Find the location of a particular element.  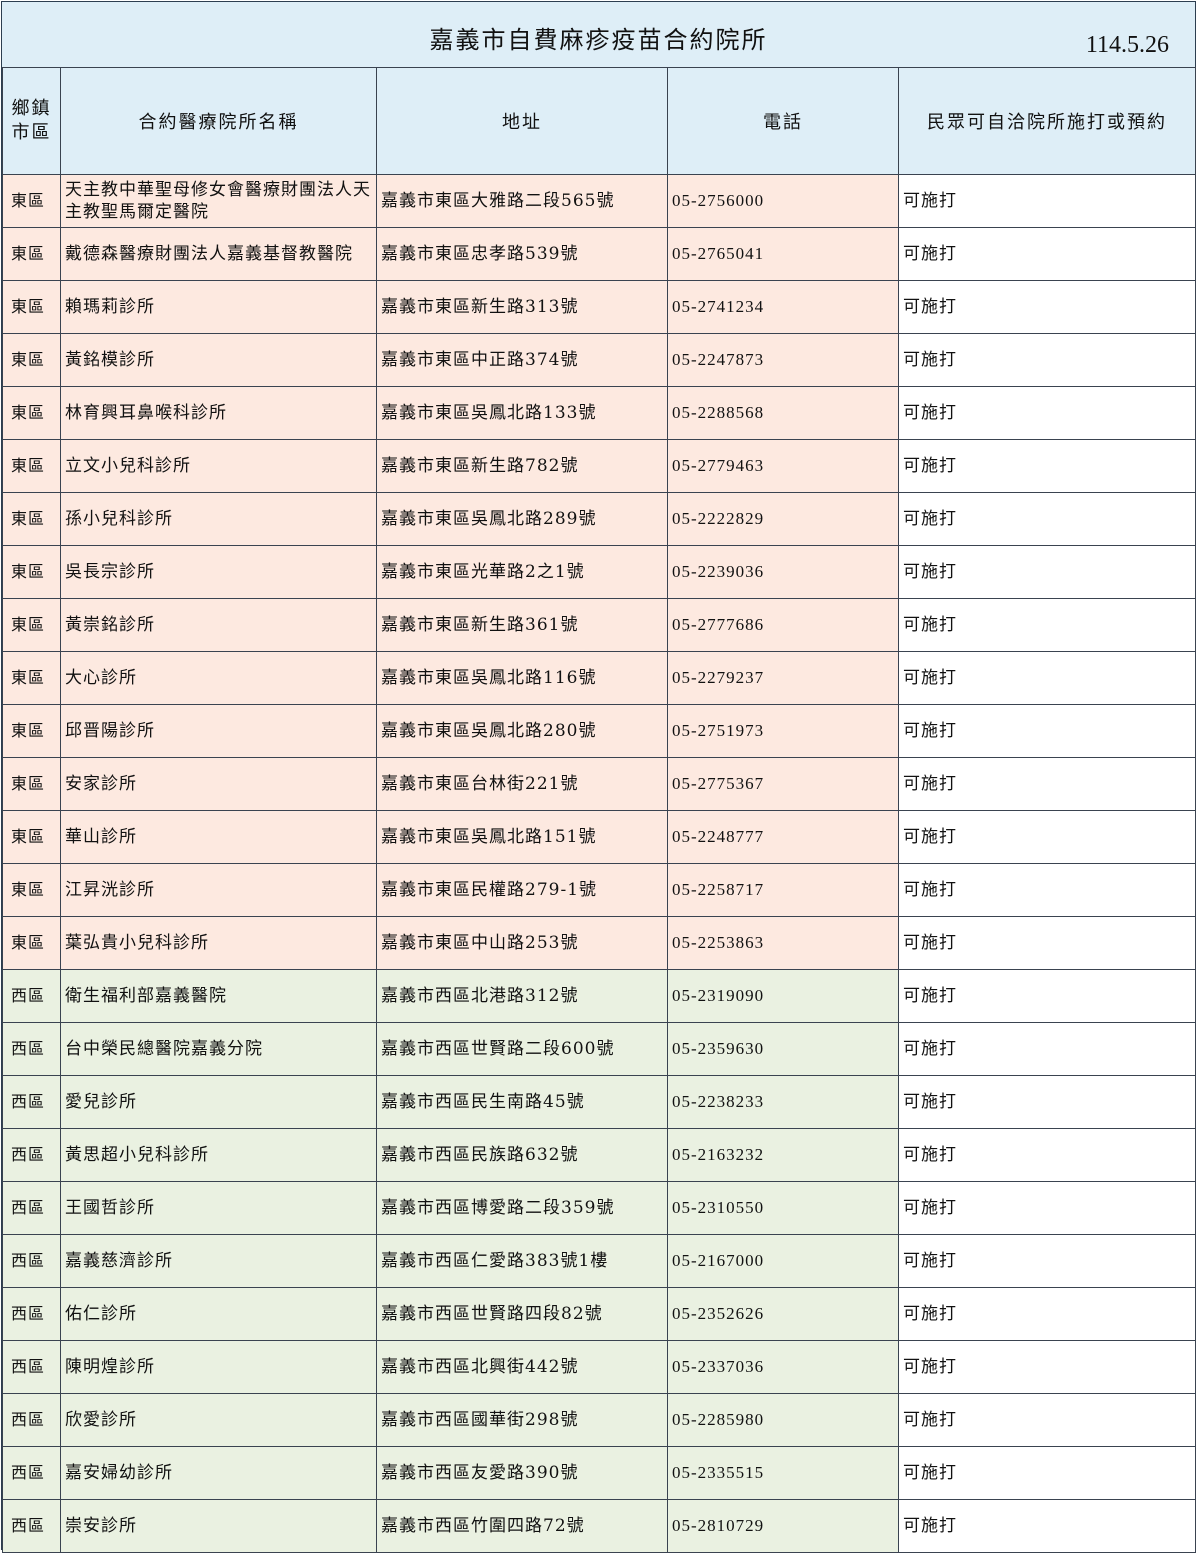

column-header-address: 地址 is located at coordinates (522, 121).